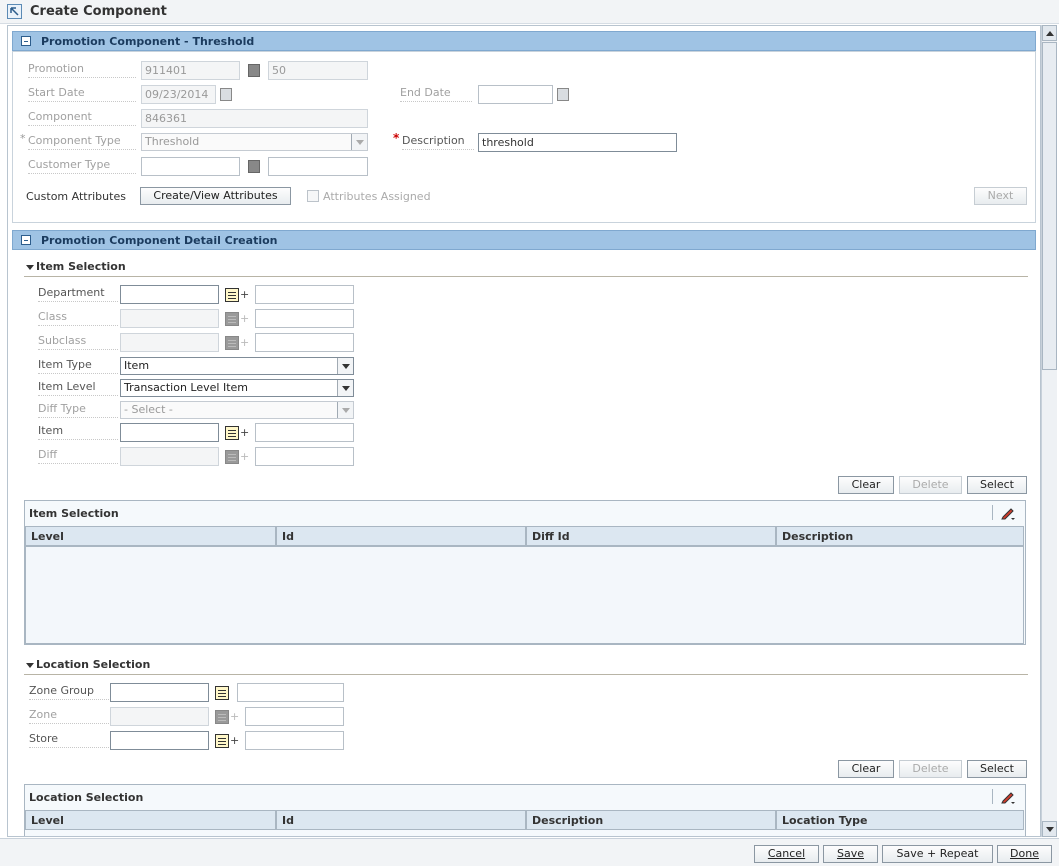 This screenshot has height=866, width=1059. Describe the element at coordinates (524, 41) in the screenshot. I see `promo-section-header: Promotion Component - Threshold` at that location.